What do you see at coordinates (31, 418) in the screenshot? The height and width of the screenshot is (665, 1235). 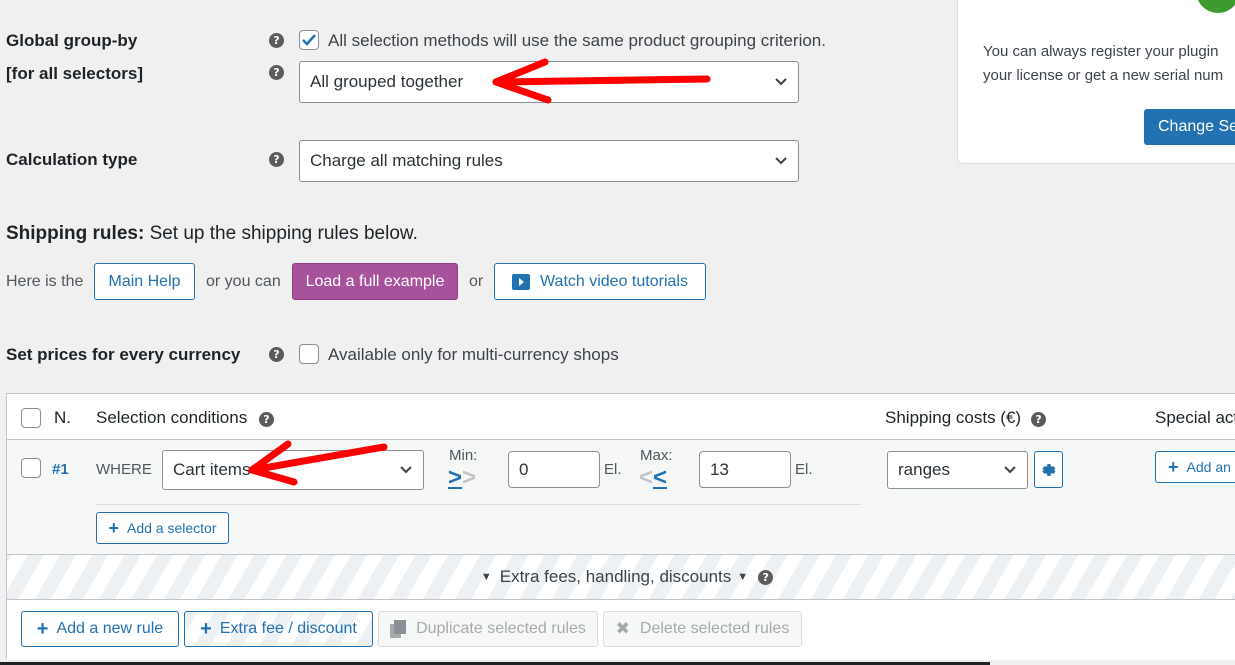 I see `select-all-checkbox` at bounding box center [31, 418].